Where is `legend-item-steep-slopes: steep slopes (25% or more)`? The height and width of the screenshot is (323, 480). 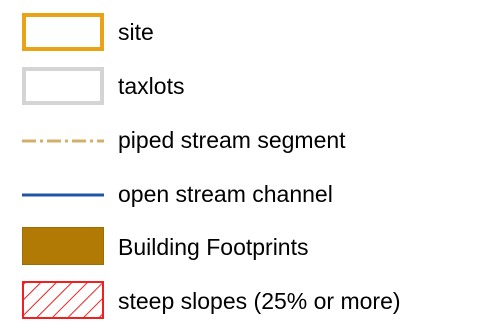 legend-item-steep-slopes: steep slopes (25% or more) is located at coordinates (240, 301).